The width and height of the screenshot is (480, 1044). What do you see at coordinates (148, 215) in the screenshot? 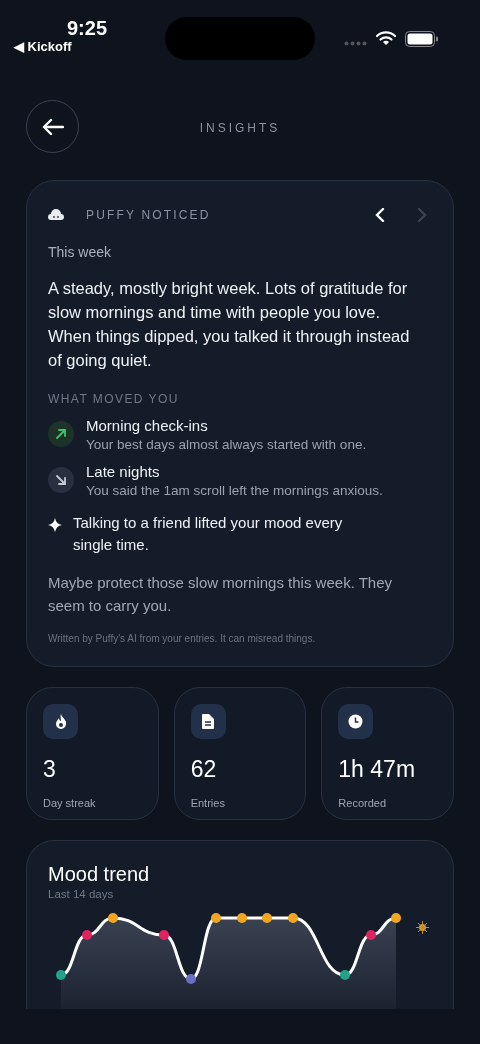
I see `card-label: PUFFY NOTICED` at bounding box center [148, 215].